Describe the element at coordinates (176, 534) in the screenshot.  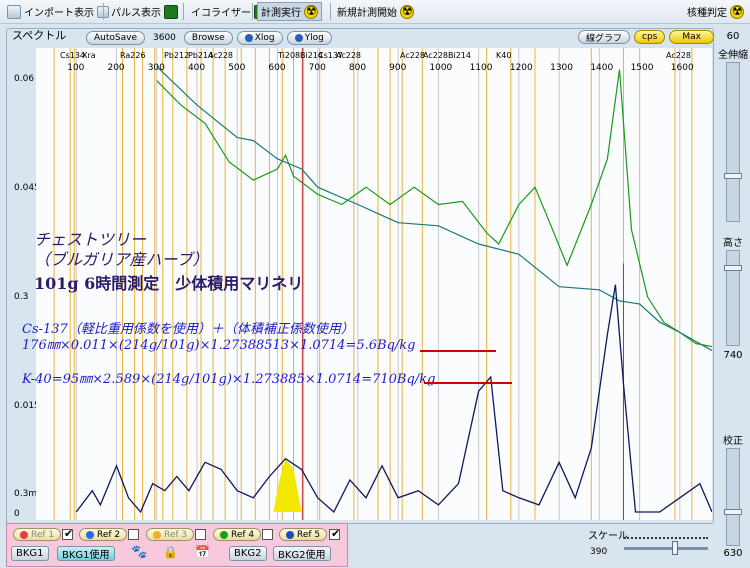
I see `ref3-label: Ref 3` at that location.